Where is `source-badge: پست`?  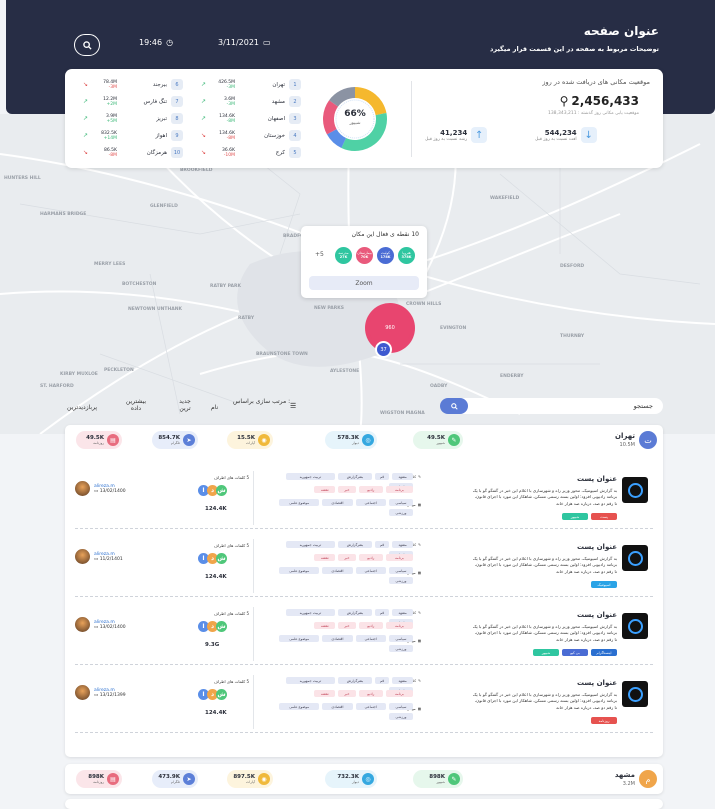 source-badge: پست is located at coordinates (604, 516).